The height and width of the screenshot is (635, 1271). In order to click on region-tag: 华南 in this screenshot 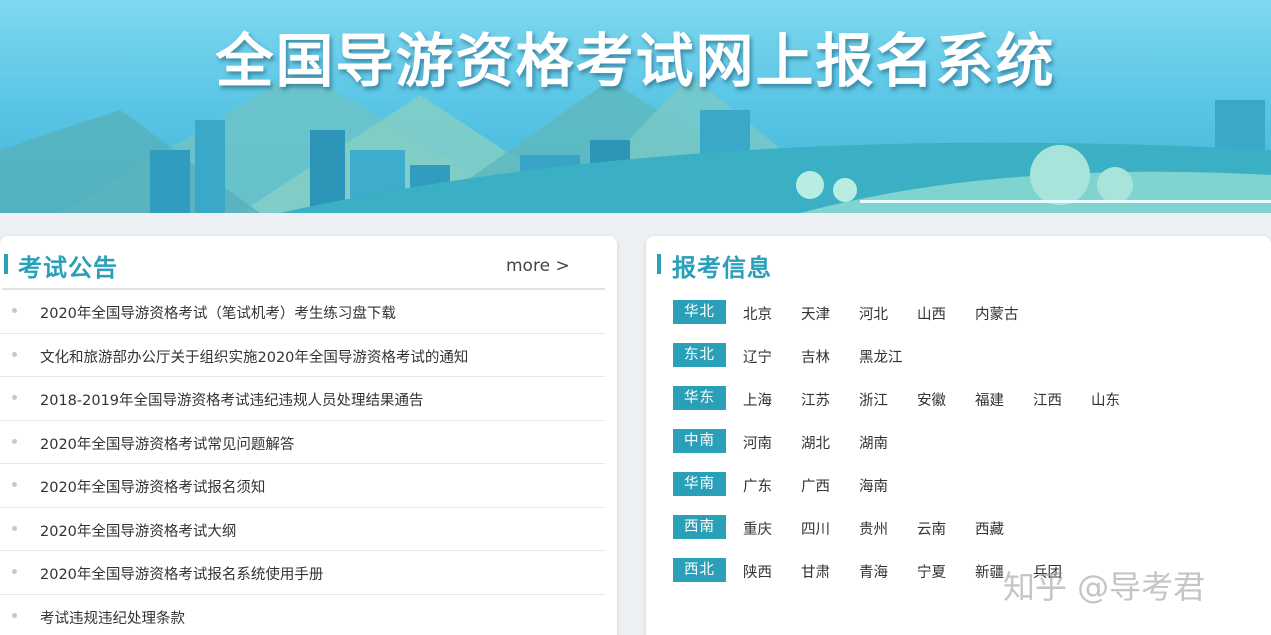, I will do `click(699, 484)`.